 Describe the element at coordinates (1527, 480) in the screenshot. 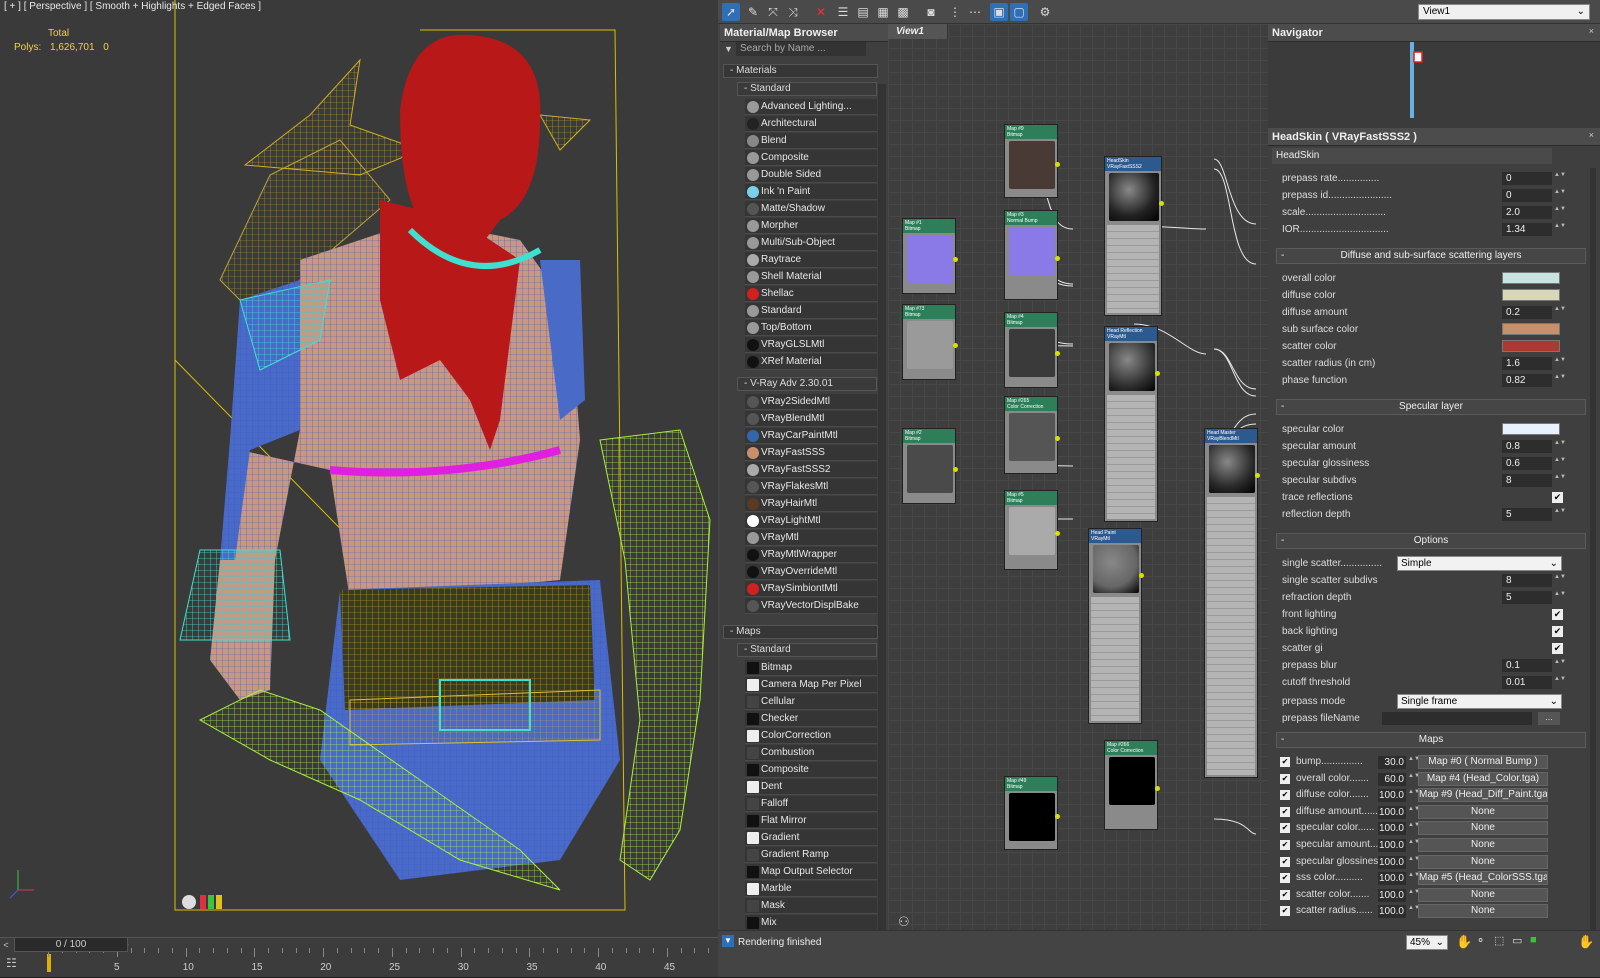

I see `param-value-field: 8` at that location.